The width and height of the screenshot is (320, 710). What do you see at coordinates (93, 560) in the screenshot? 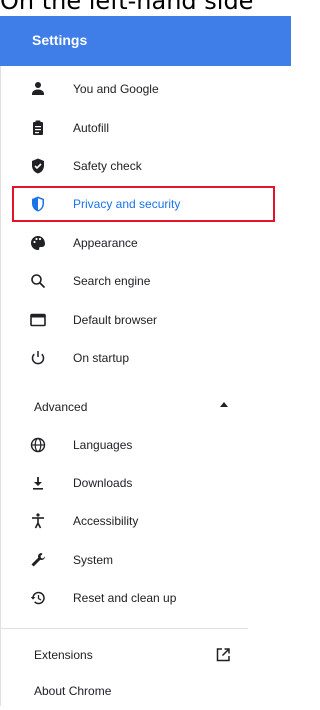
I see `menu-item-label: System` at bounding box center [93, 560].